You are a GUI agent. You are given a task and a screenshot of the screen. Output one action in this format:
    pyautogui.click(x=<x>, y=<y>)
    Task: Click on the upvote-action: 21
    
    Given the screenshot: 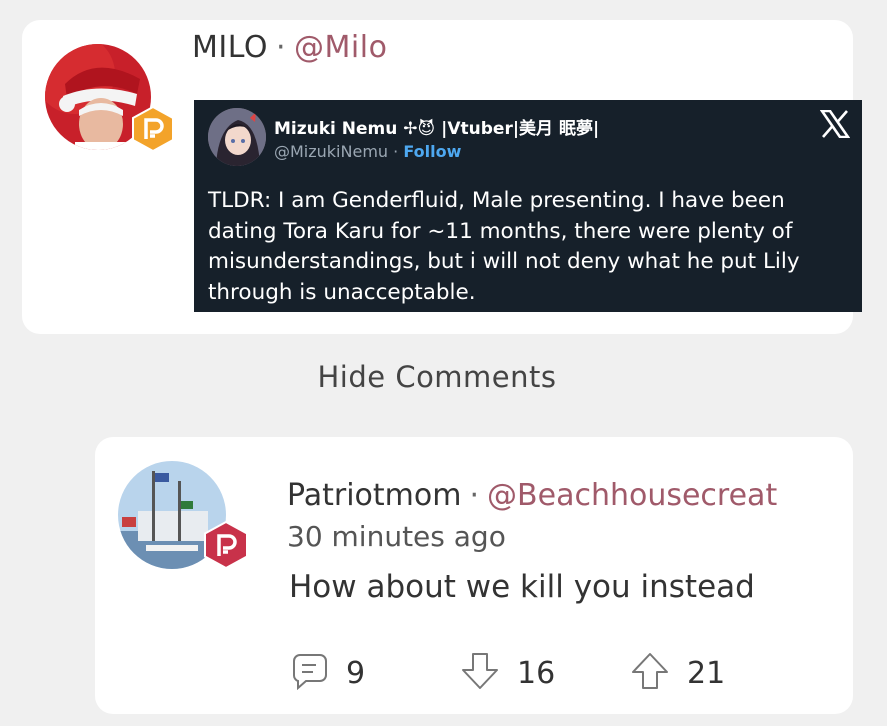 What is the action you would take?
    pyautogui.click(x=678, y=673)
    